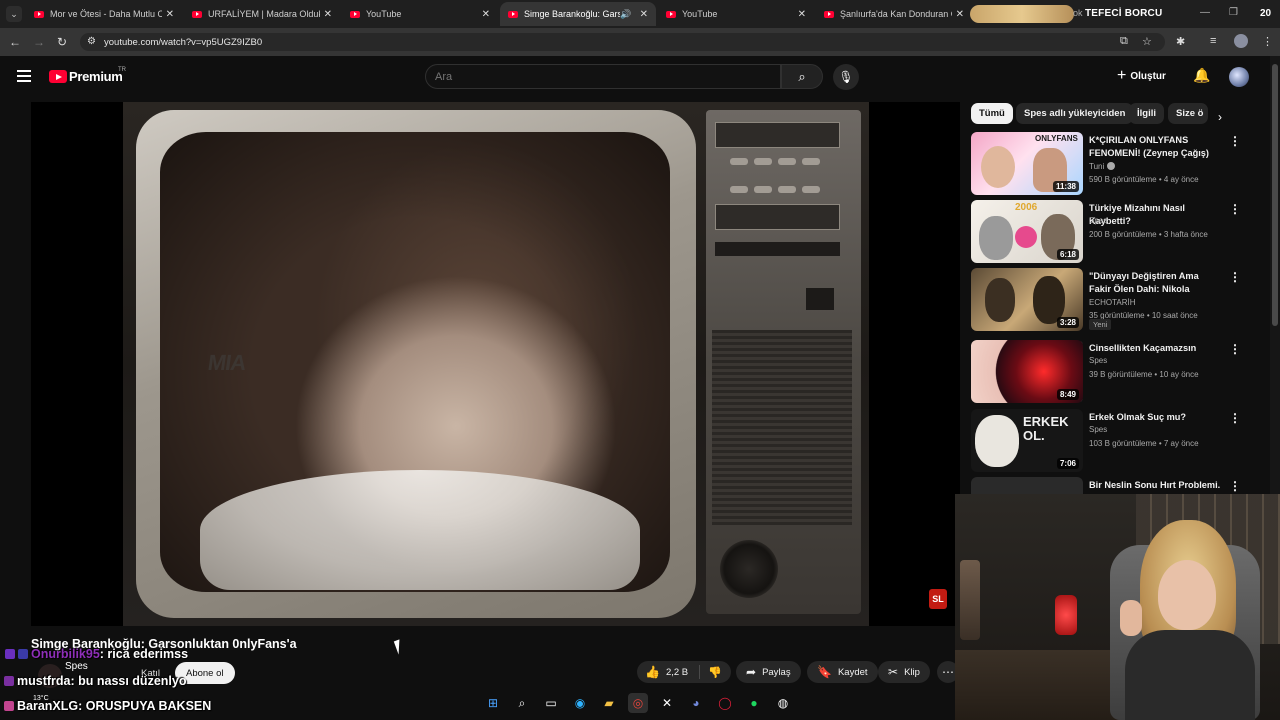 The width and height of the screenshot is (1280, 720). I want to click on channel-name: Tuni, so click(1096, 166).